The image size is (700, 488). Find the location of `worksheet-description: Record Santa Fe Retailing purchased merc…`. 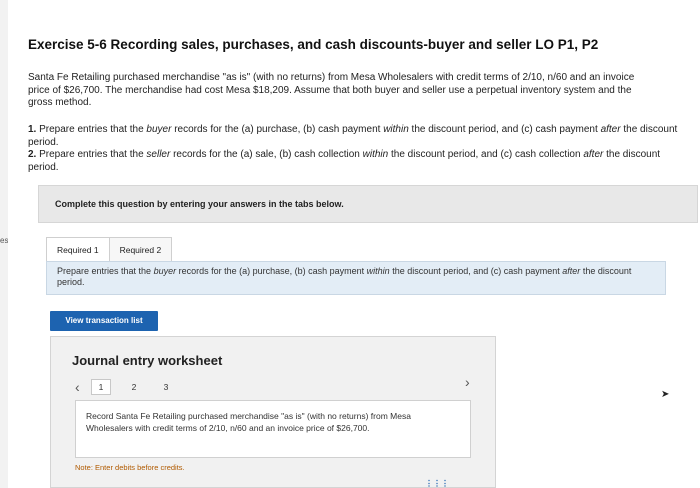

worksheet-description: Record Santa Fe Retailing purchased merc… is located at coordinates (273, 429).